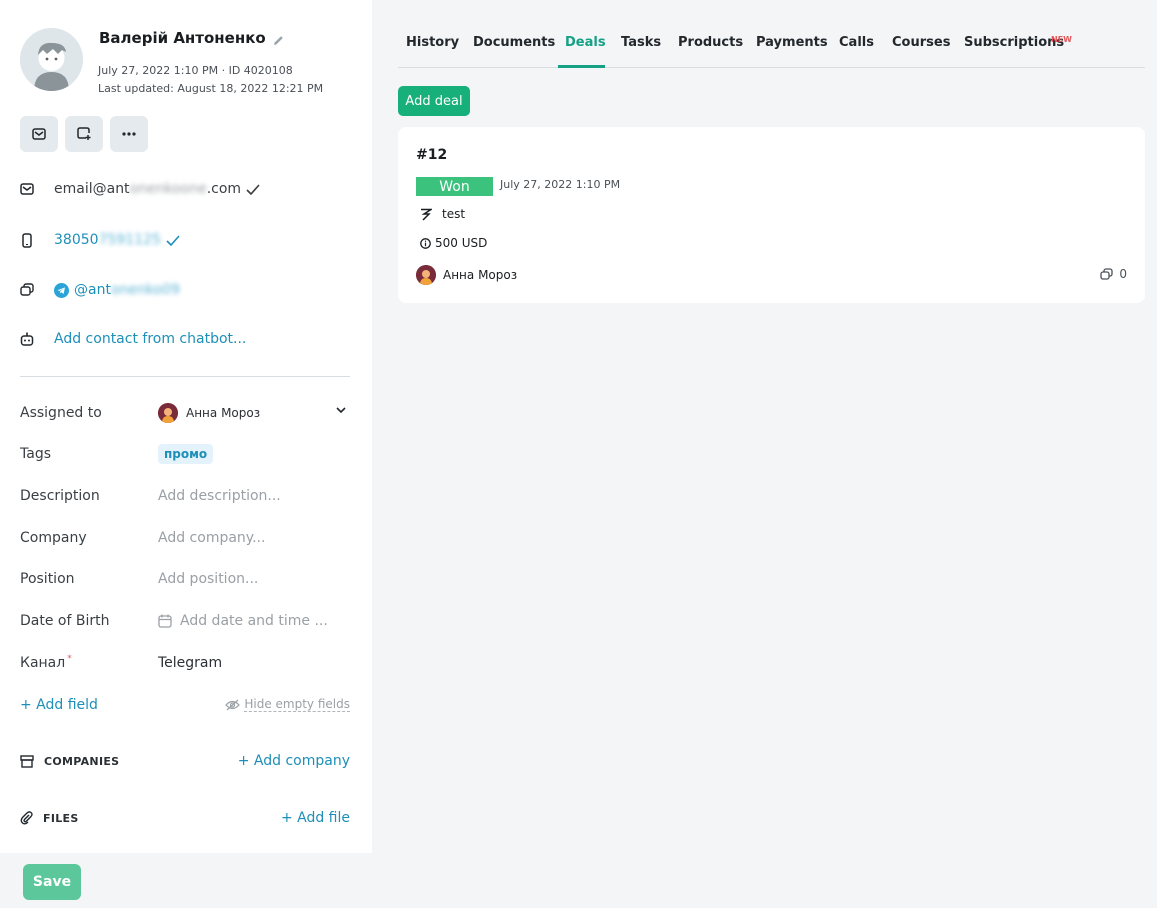 Image resolution: width=1157 pixels, height=908 pixels. Describe the element at coordinates (61, 413) in the screenshot. I see `assigned-to-label: Assigned to` at that location.